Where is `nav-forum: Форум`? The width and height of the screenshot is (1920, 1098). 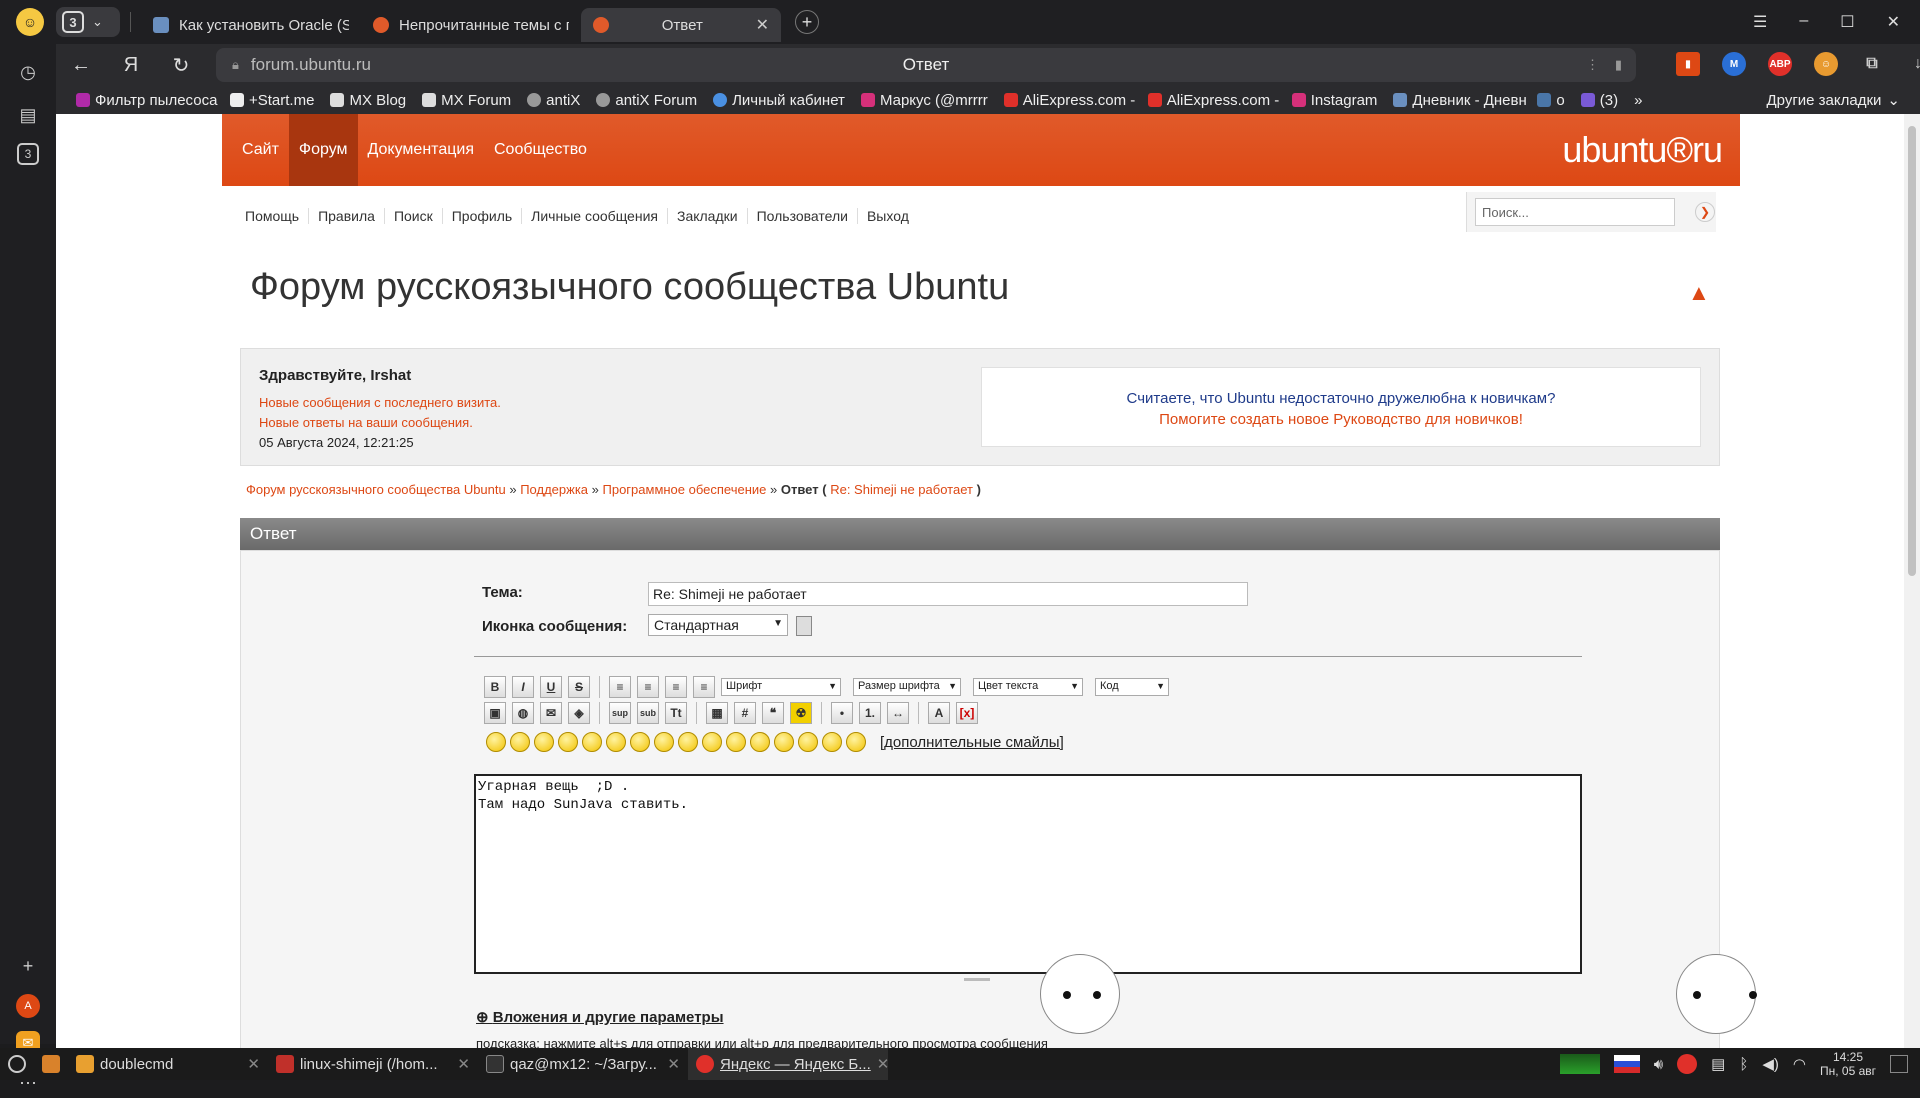
nav-forum: Форум is located at coordinates (323, 150).